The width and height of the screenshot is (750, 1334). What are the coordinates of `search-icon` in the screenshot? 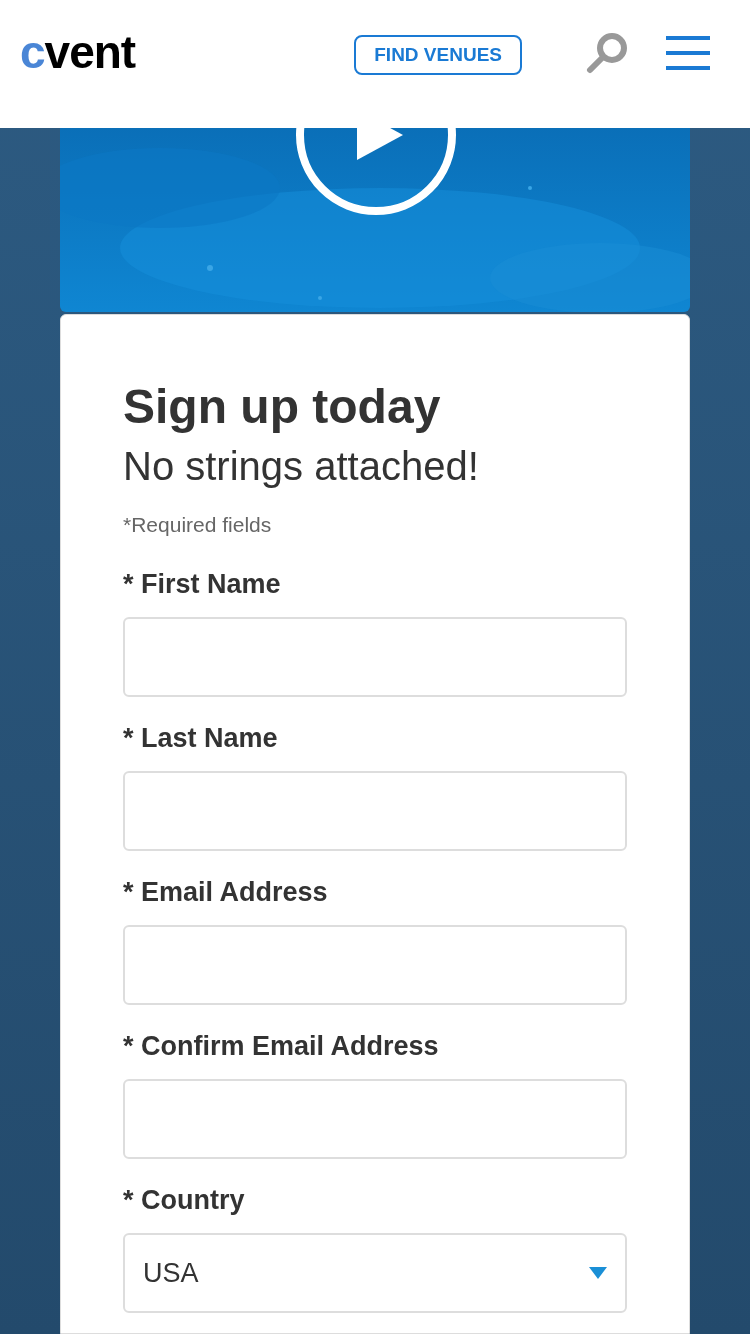 It's located at (607, 53).